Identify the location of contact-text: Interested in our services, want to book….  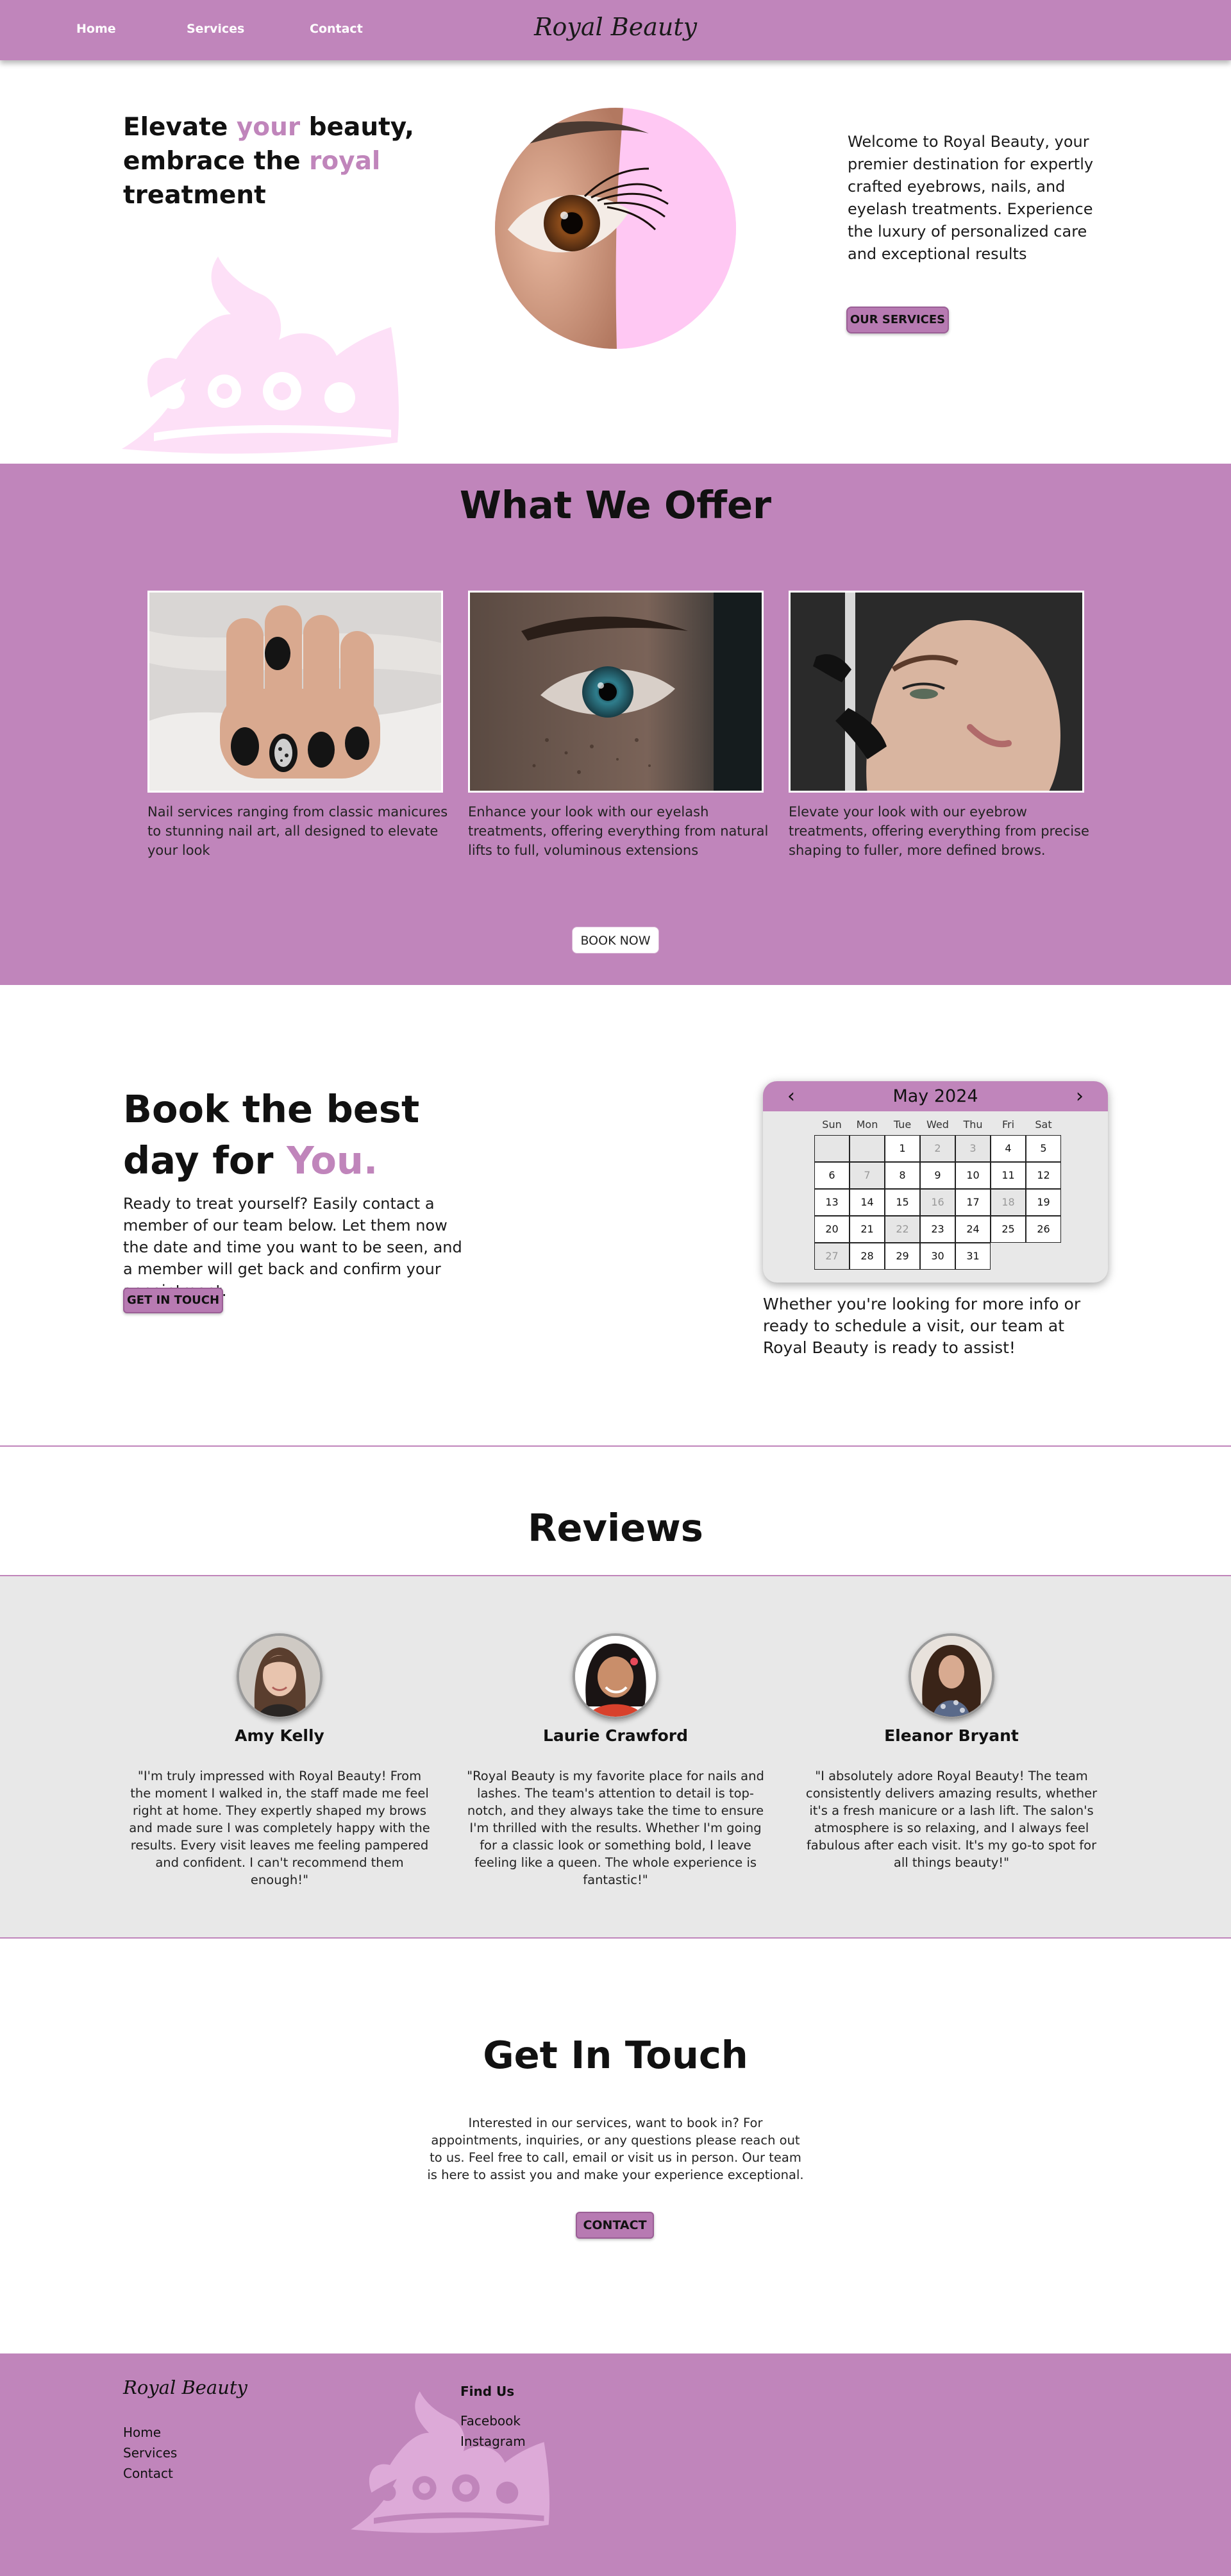
(615, 2149).